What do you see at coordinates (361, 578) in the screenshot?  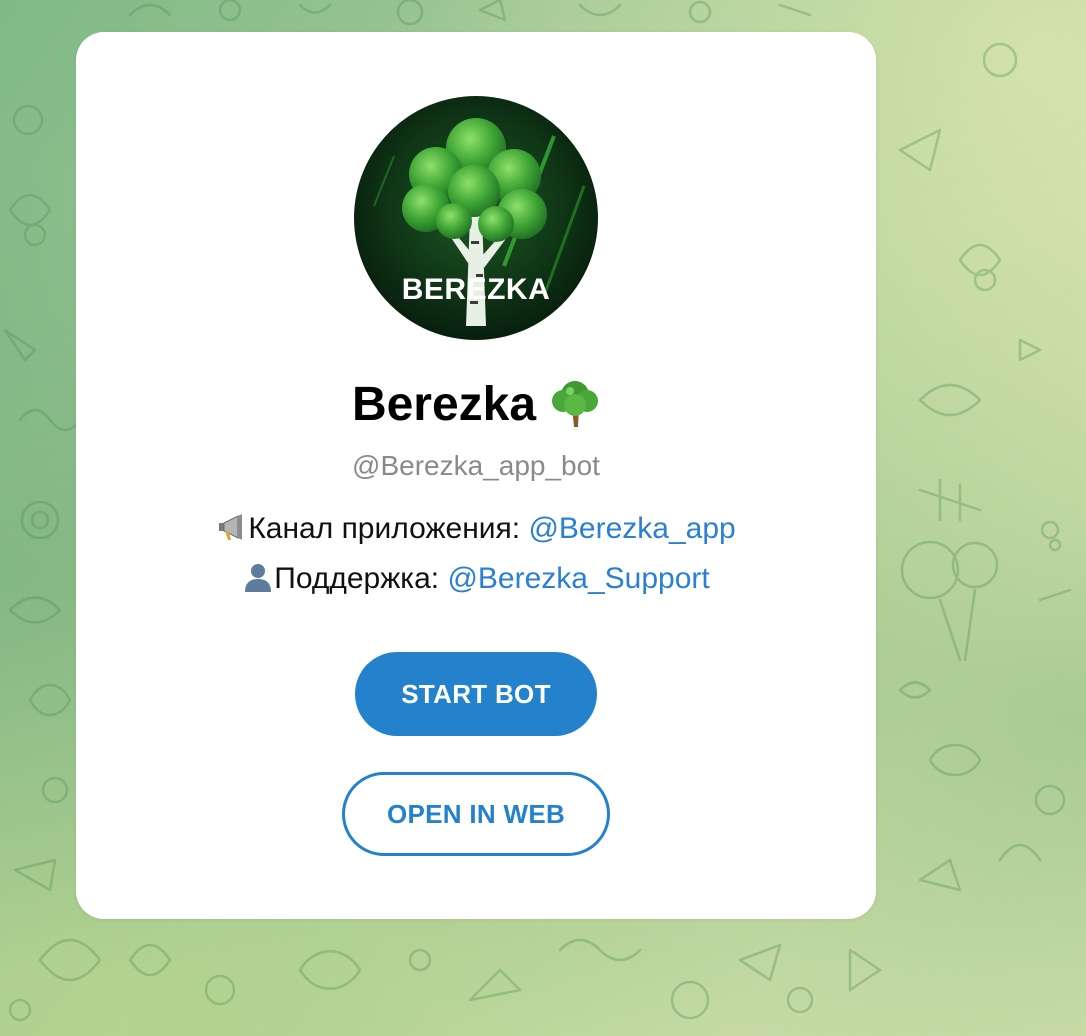 I see `support-label: Поддержка:` at bounding box center [361, 578].